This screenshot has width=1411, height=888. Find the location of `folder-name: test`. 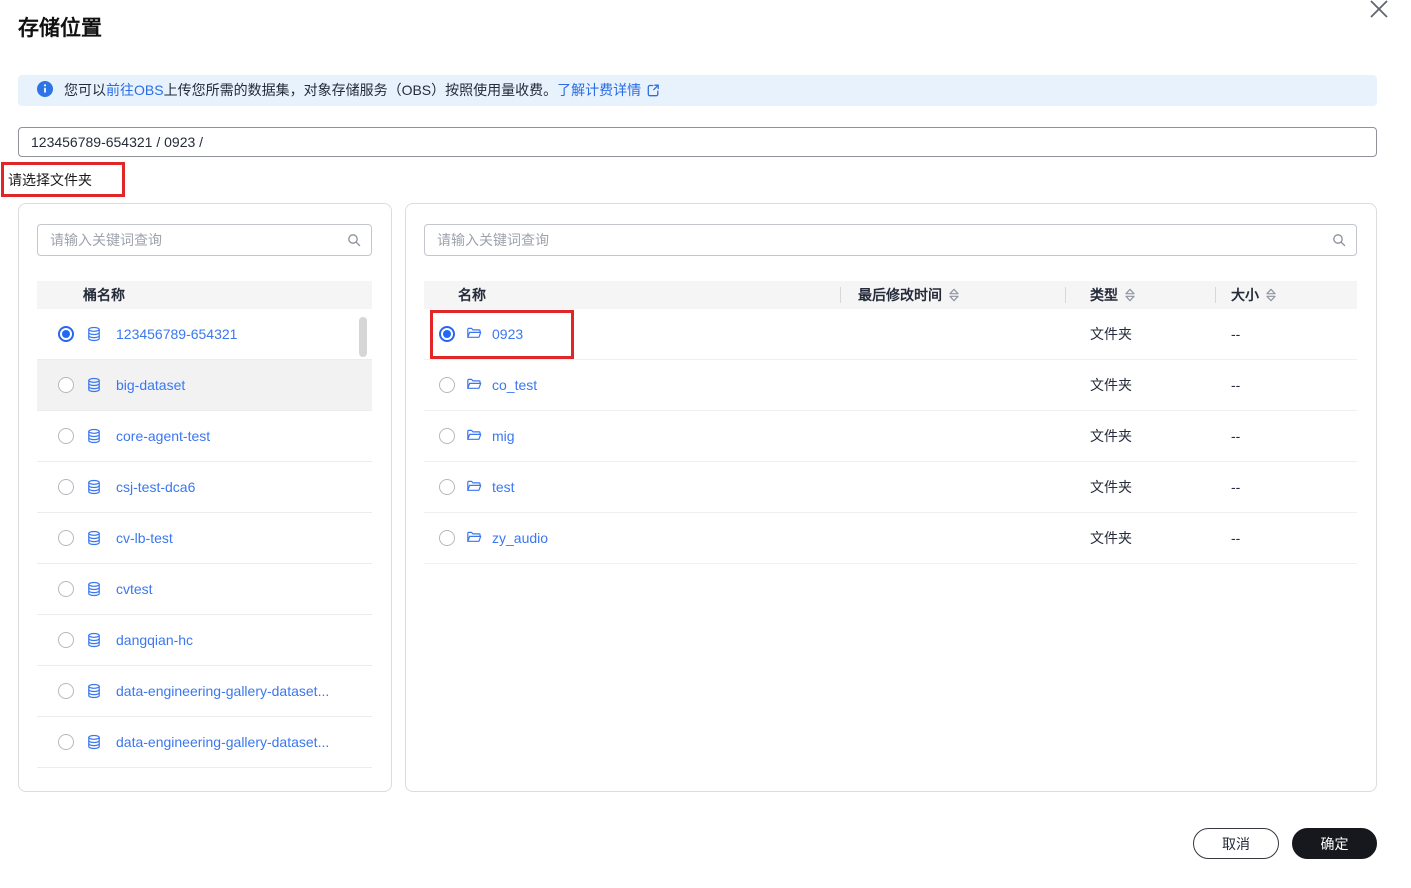

folder-name: test is located at coordinates (503, 487).